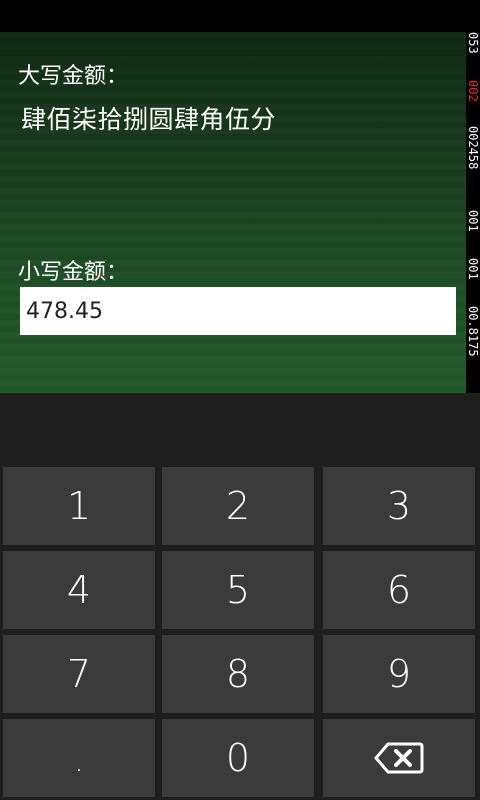 This screenshot has width=480, height=800. What do you see at coordinates (473, 221) in the screenshot?
I see `debug-counter-4: 001` at bounding box center [473, 221].